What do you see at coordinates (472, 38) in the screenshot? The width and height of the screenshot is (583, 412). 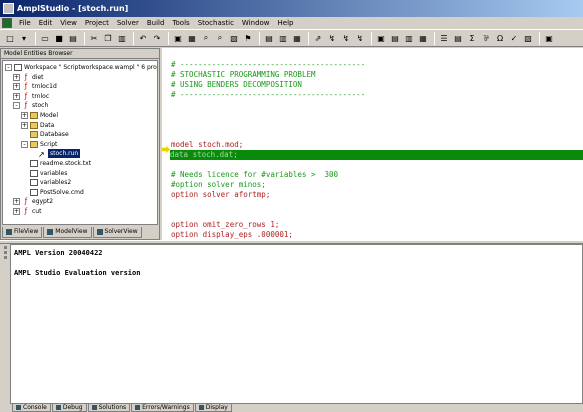 I see `sum-icon: Σ` at bounding box center [472, 38].